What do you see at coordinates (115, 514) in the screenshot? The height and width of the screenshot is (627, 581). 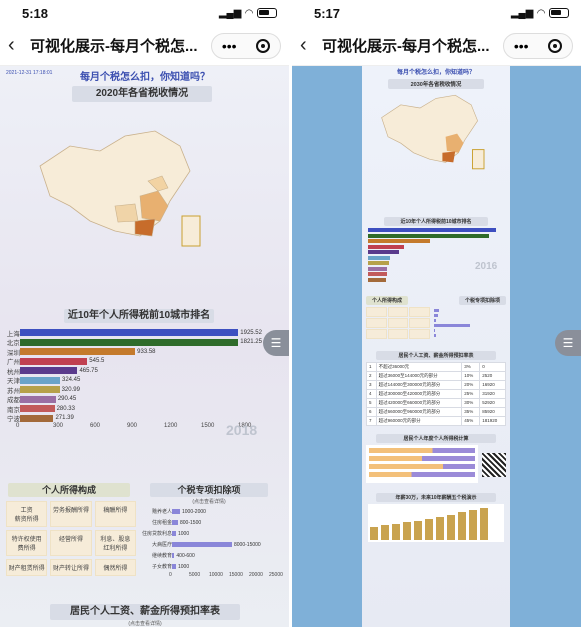 I see `income-type-cell: 稿酬所得` at bounding box center [115, 514].